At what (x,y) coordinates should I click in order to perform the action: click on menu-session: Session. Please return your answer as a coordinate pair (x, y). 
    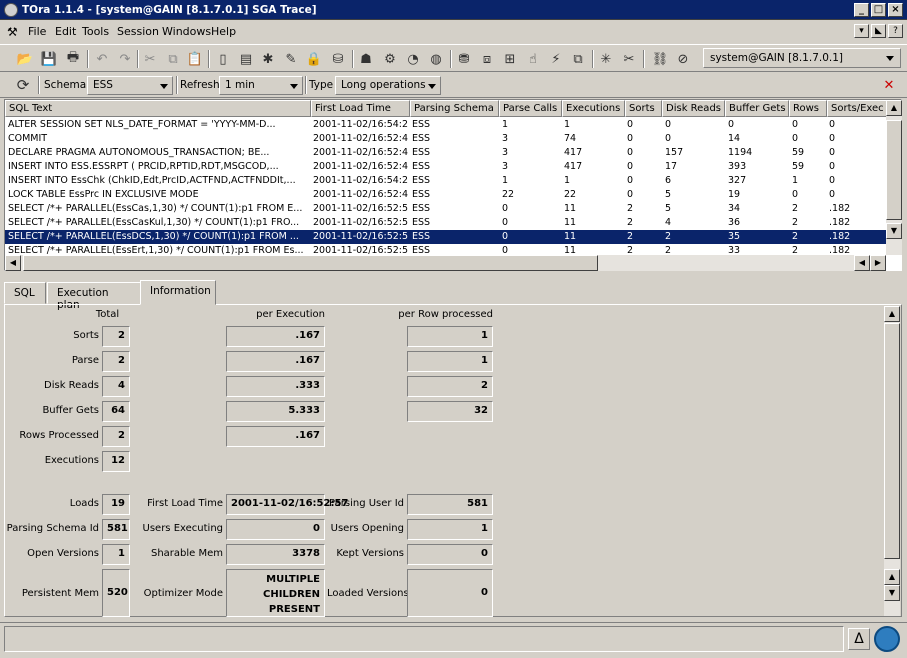
    Looking at the image, I should click on (138, 31).